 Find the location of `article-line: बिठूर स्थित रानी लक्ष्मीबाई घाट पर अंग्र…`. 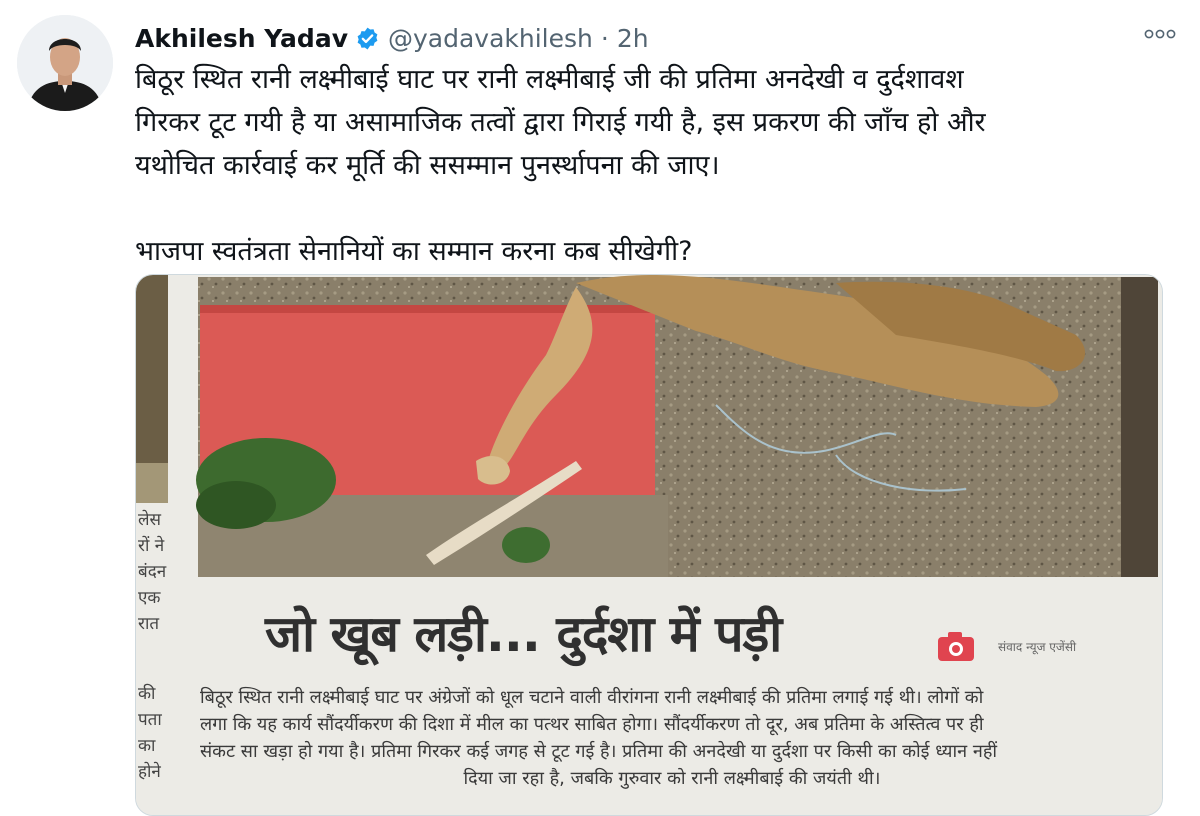

article-line: बिठूर स्थित रानी लक्ष्मीबाई घाट पर अंग्र… is located at coordinates (592, 697).